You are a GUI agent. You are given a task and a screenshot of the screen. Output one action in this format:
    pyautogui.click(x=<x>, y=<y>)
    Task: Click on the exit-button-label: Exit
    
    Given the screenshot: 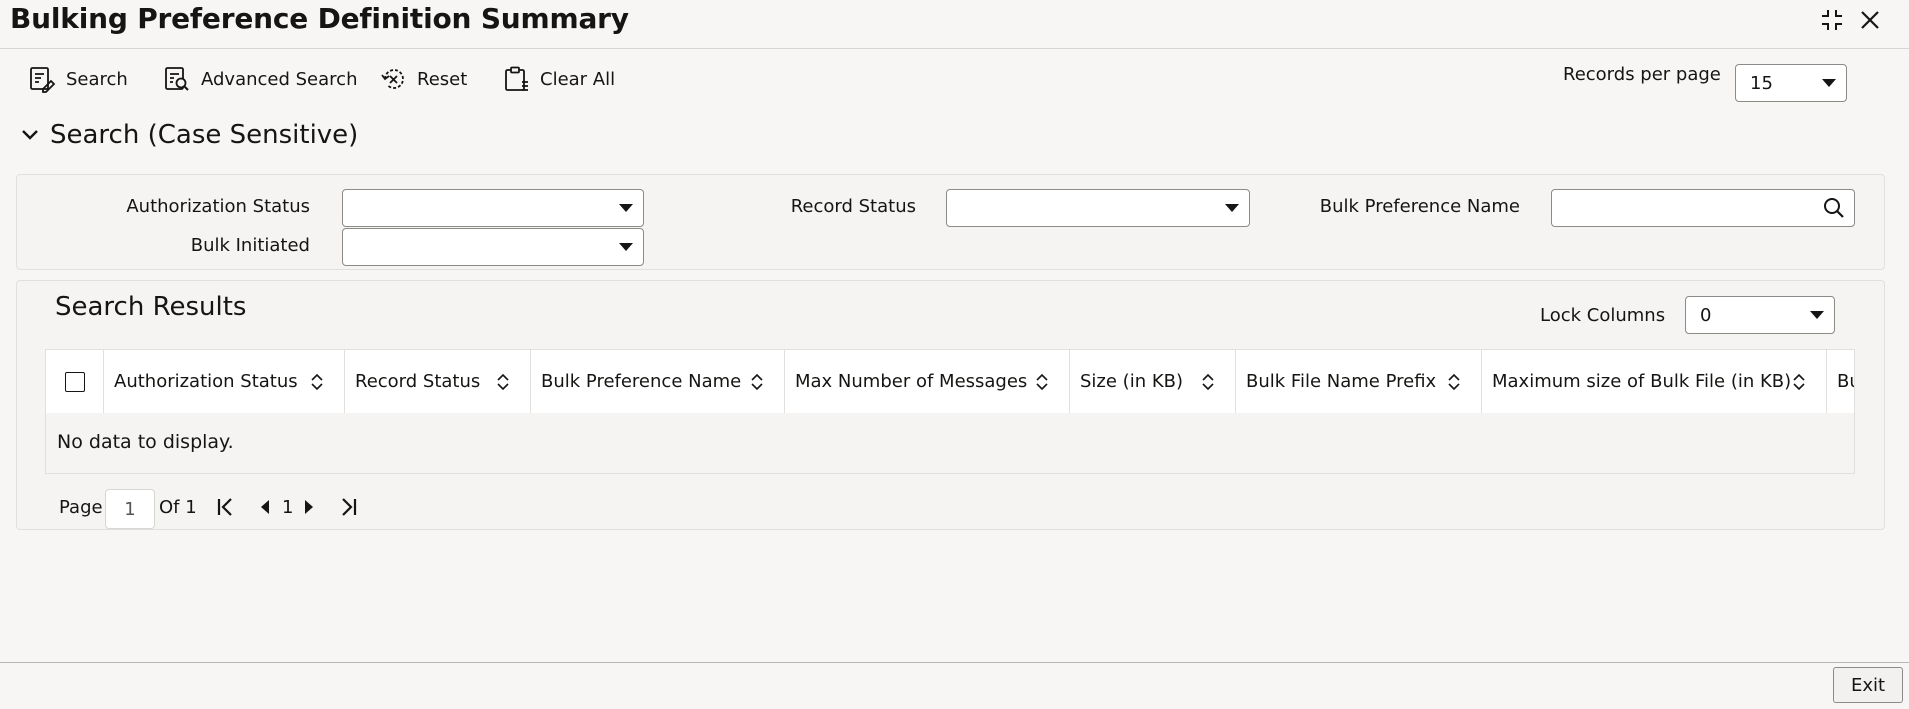 What is the action you would take?
    pyautogui.click(x=1868, y=685)
    